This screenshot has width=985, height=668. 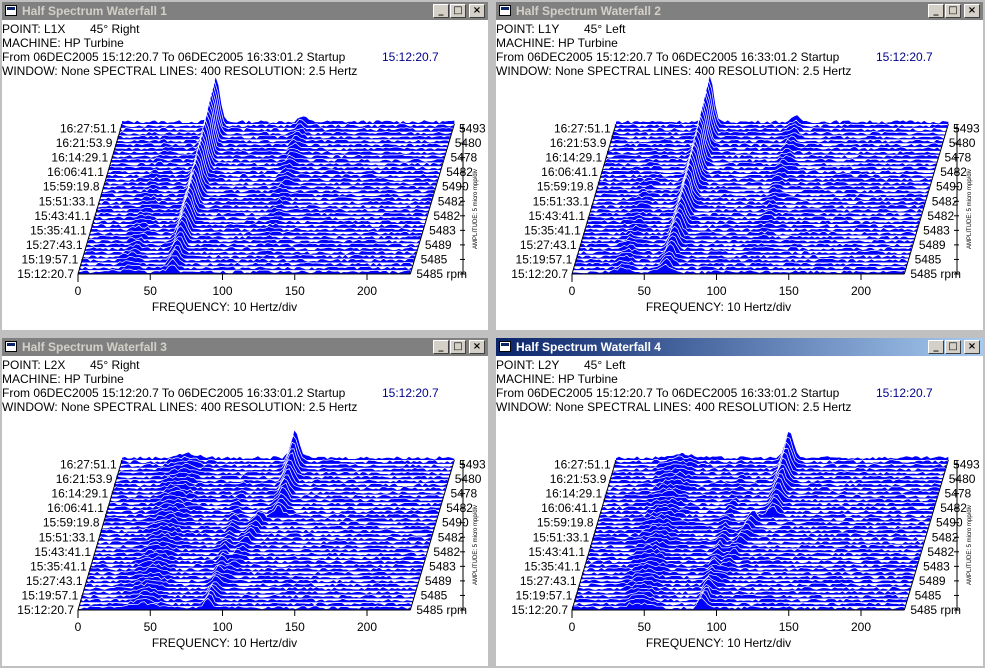 I want to click on point-label: POINT: L2X, so click(x=34, y=365).